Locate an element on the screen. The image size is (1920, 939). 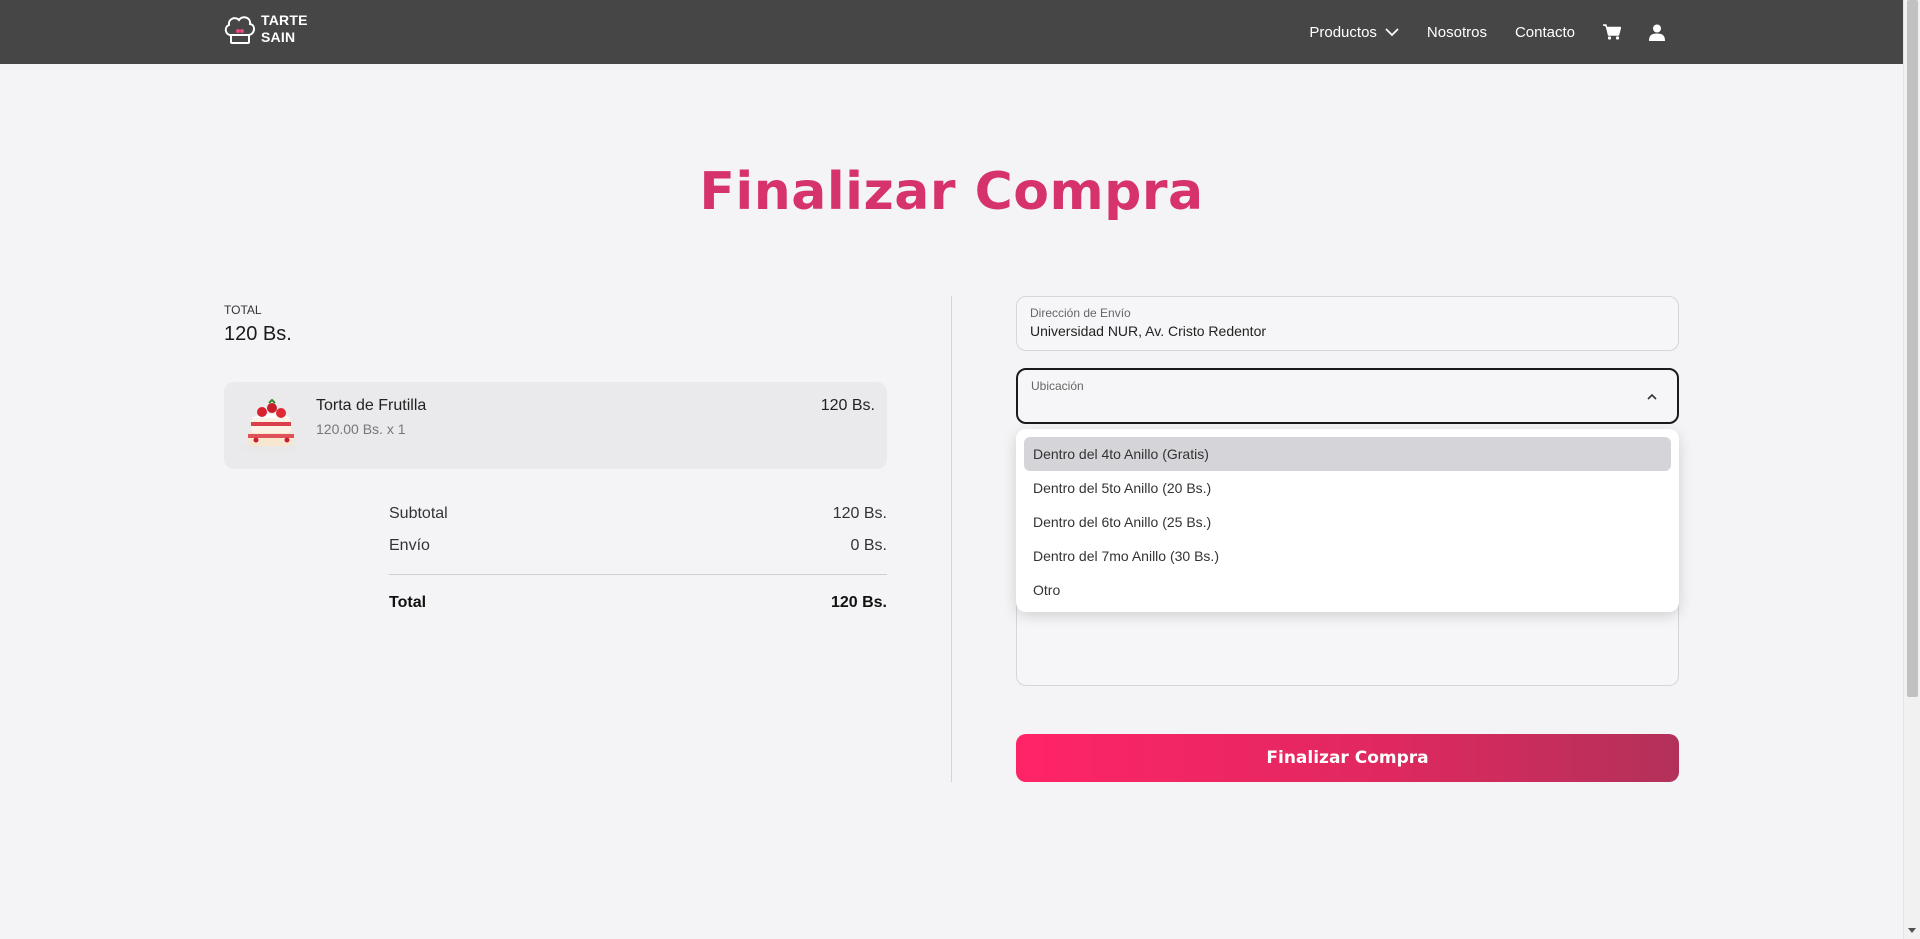
location-option: Dentro del 6to Anillo (25 Bs.) is located at coordinates (1347, 522).